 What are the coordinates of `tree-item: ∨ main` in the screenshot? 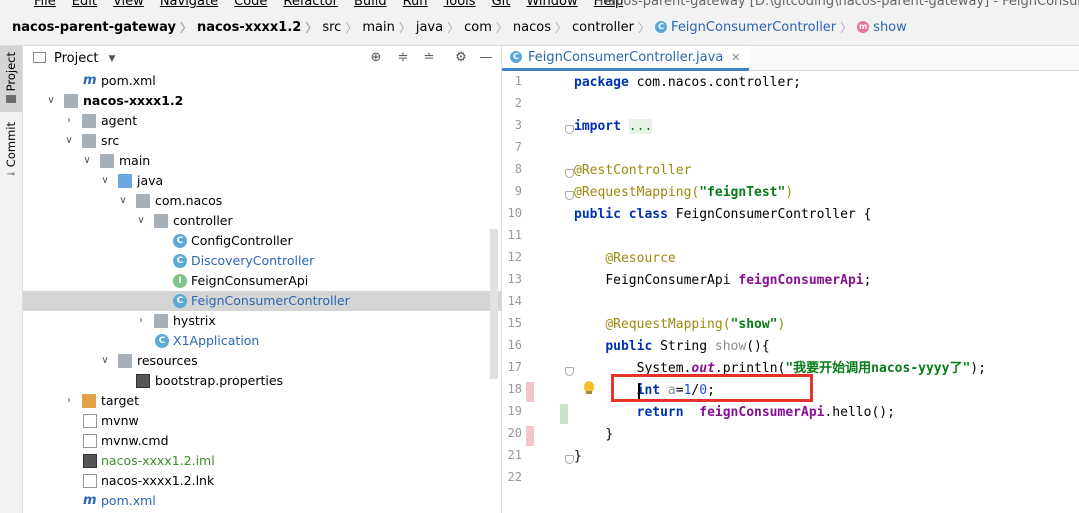 It's located at (262, 161).